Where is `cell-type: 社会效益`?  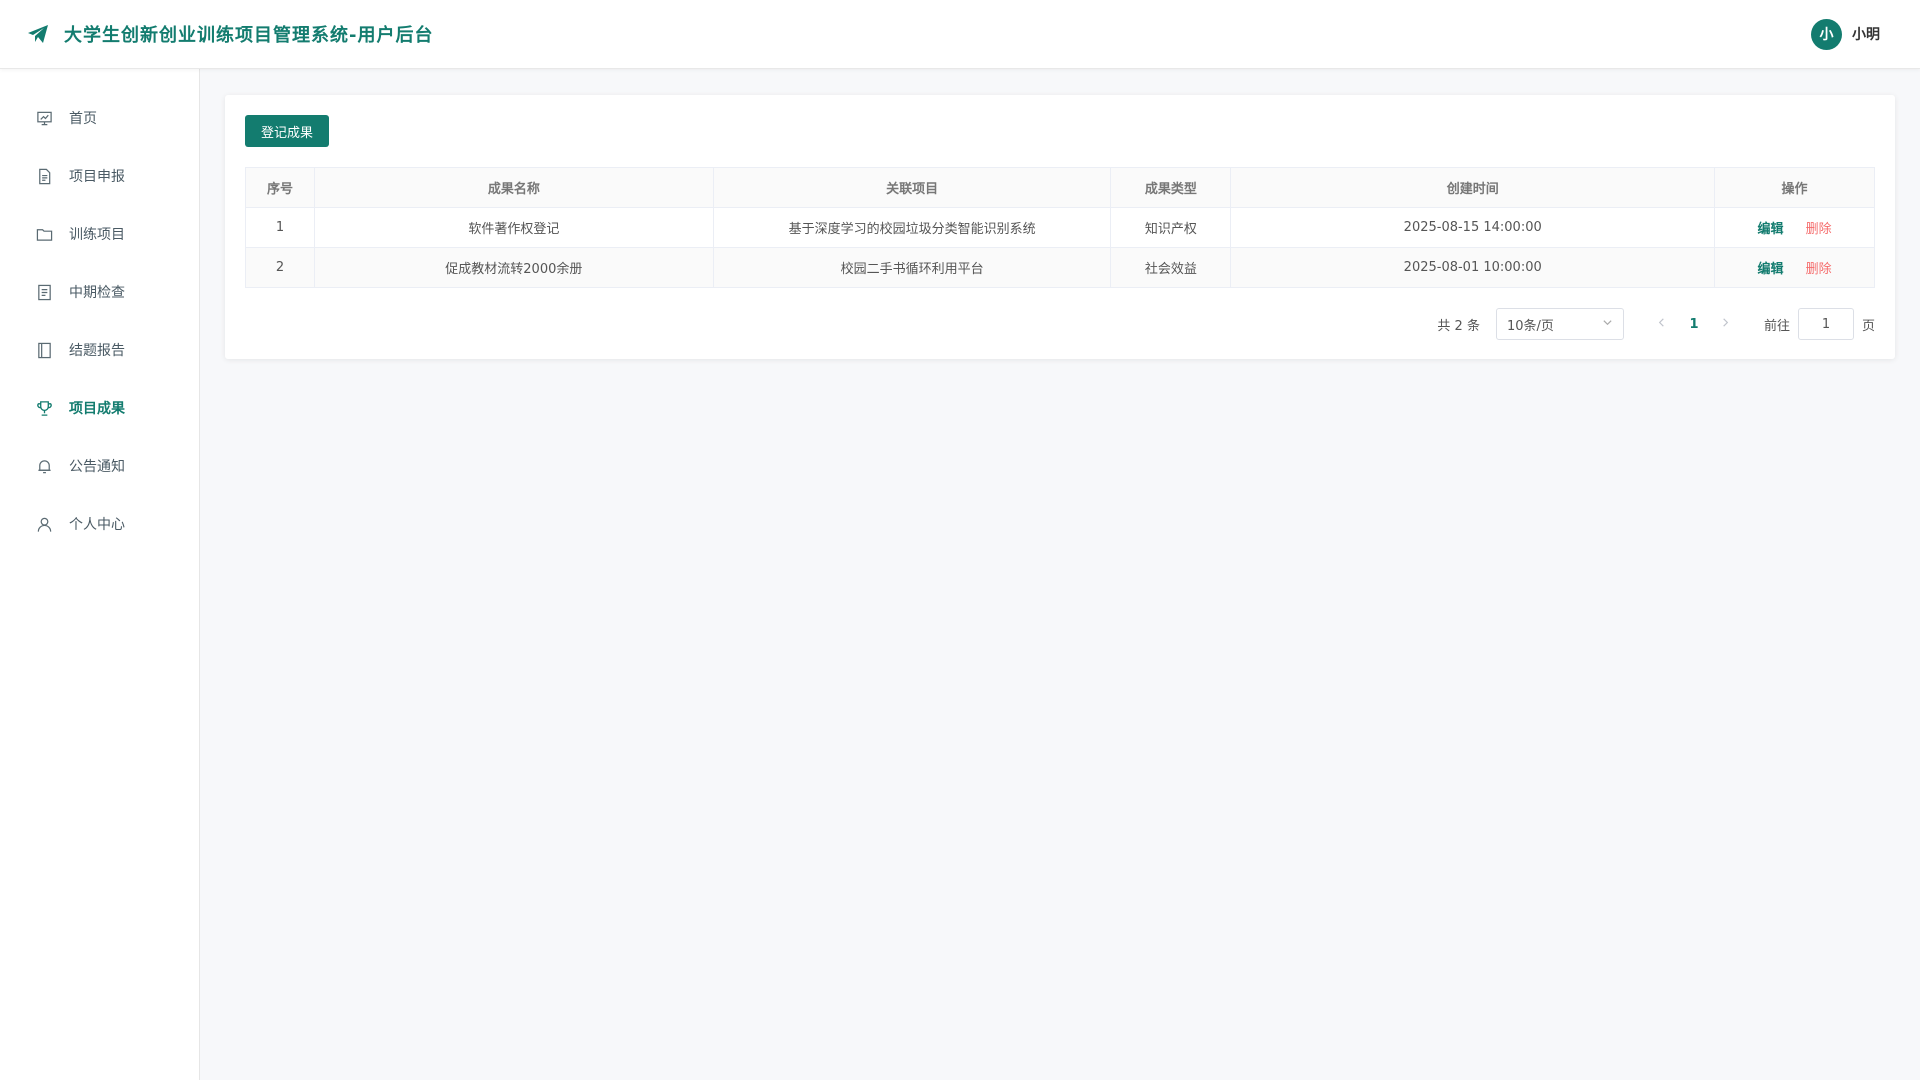
cell-type: 社会效益 is located at coordinates (1171, 267).